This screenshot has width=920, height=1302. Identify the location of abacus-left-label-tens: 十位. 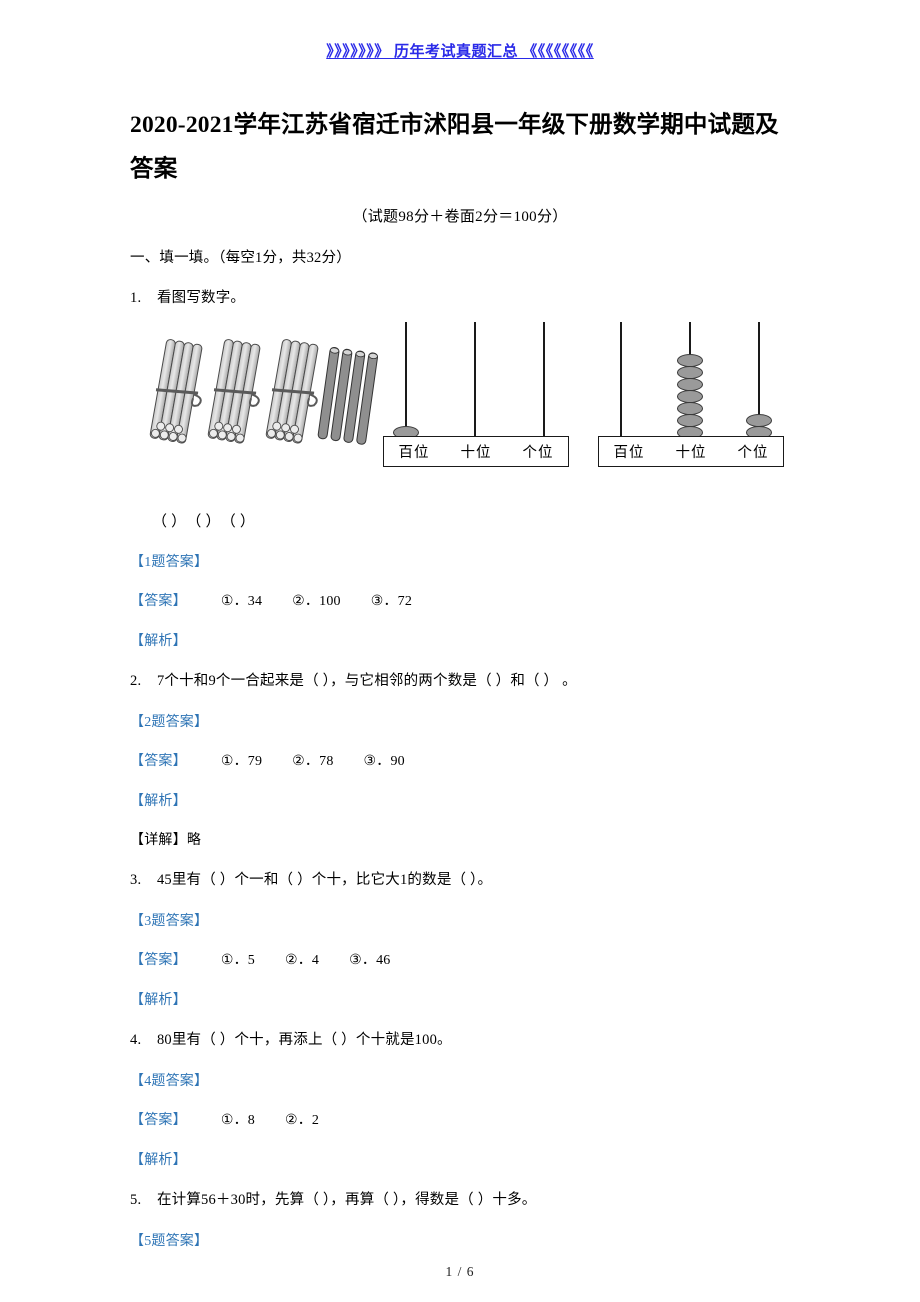
(476, 453).